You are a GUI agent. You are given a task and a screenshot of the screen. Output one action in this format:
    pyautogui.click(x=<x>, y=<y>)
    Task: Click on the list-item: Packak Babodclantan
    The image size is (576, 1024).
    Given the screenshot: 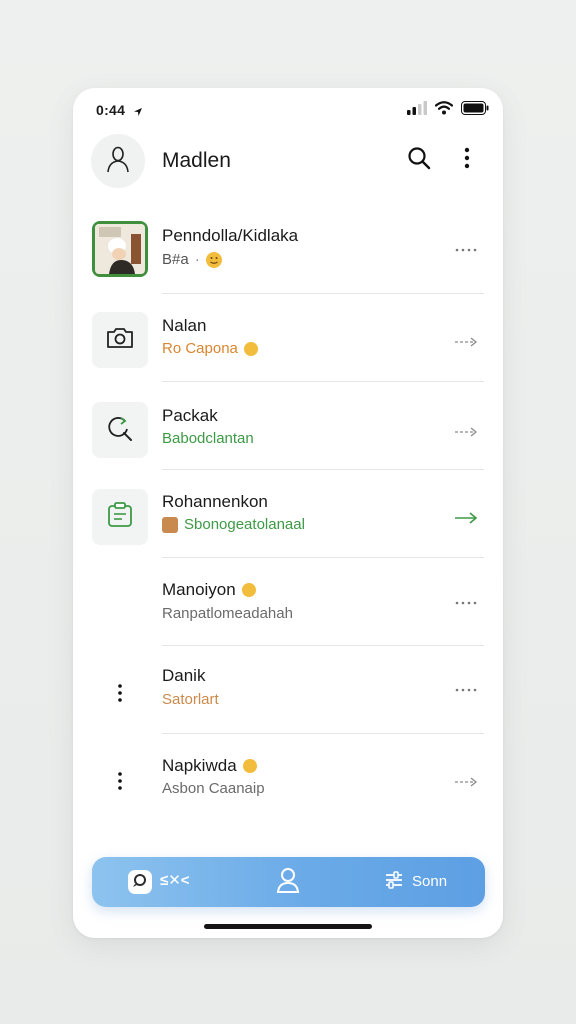 What is the action you would take?
    pyautogui.click(x=288, y=426)
    